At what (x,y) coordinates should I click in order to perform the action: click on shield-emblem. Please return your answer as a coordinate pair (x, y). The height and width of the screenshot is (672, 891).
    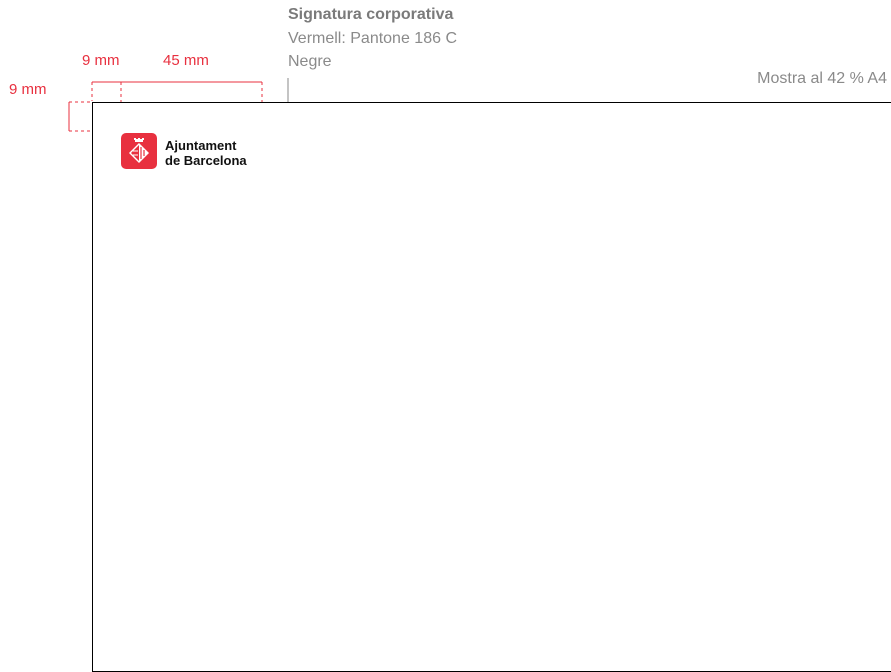
    Looking at the image, I should click on (139, 150).